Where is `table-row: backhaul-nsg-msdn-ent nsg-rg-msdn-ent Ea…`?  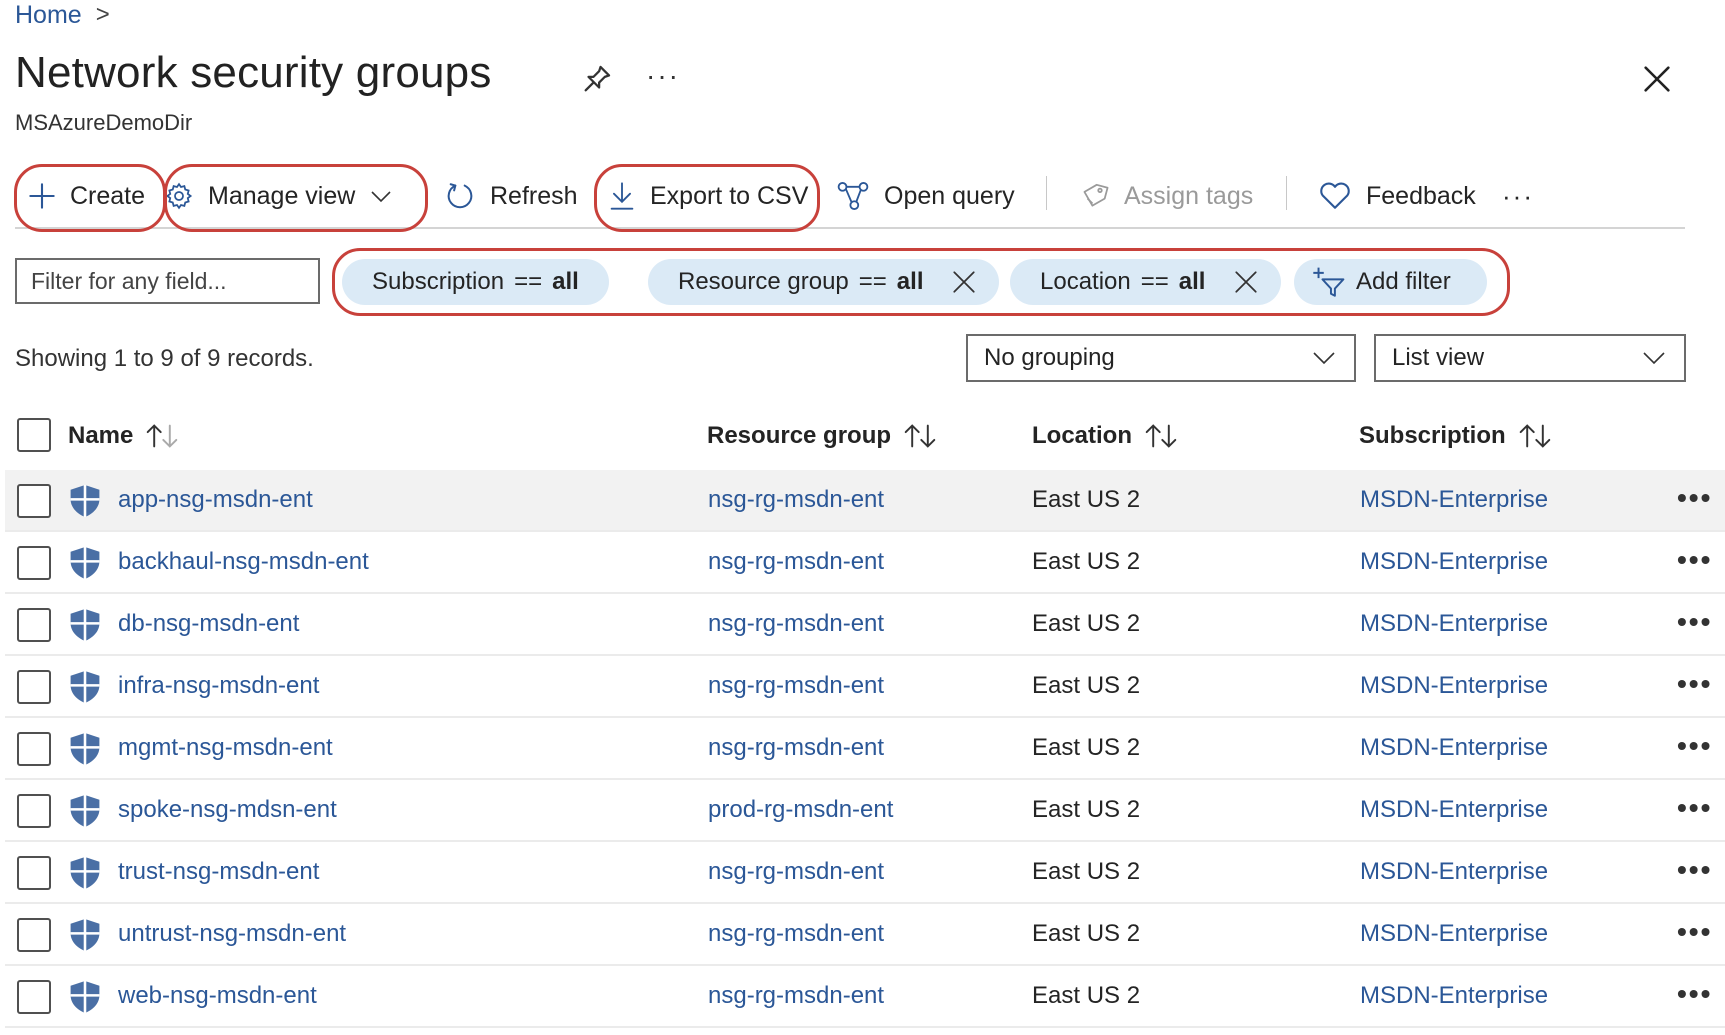 table-row: backhaul-nsg-msdn-ent nsg-rg-msdn-ent Ea… is located at coordinates (865, 563).